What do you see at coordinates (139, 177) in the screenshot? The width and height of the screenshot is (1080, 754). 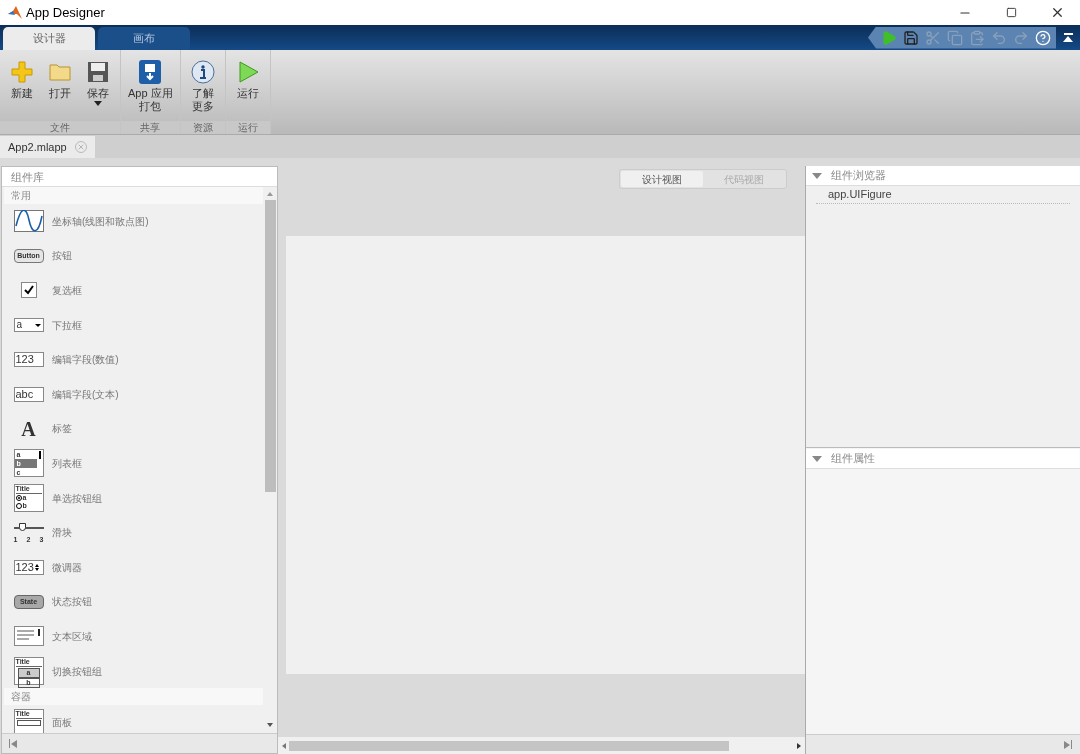 I see `panel-title: 组件库` at bounding box center [139, 177].